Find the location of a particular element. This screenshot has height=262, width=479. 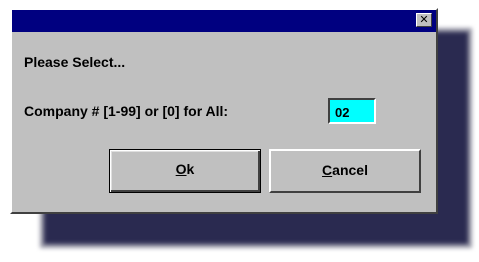

ok-mnemonic: O is located at coordinates (181, 169).